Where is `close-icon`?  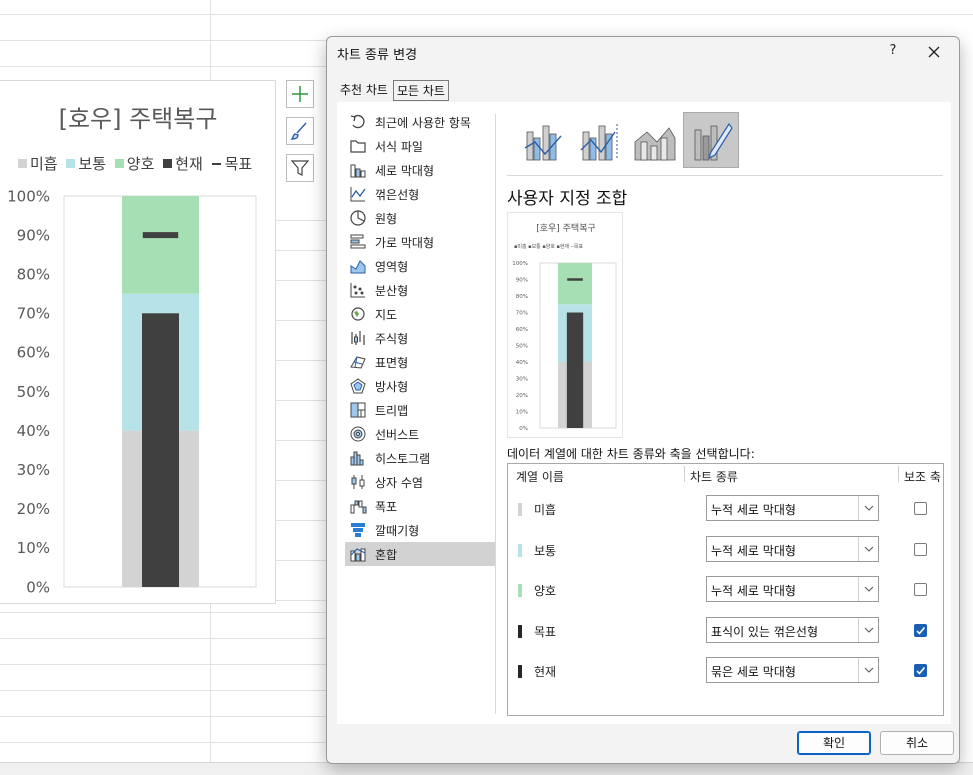 close-icon is located at coordinates (934, 52).